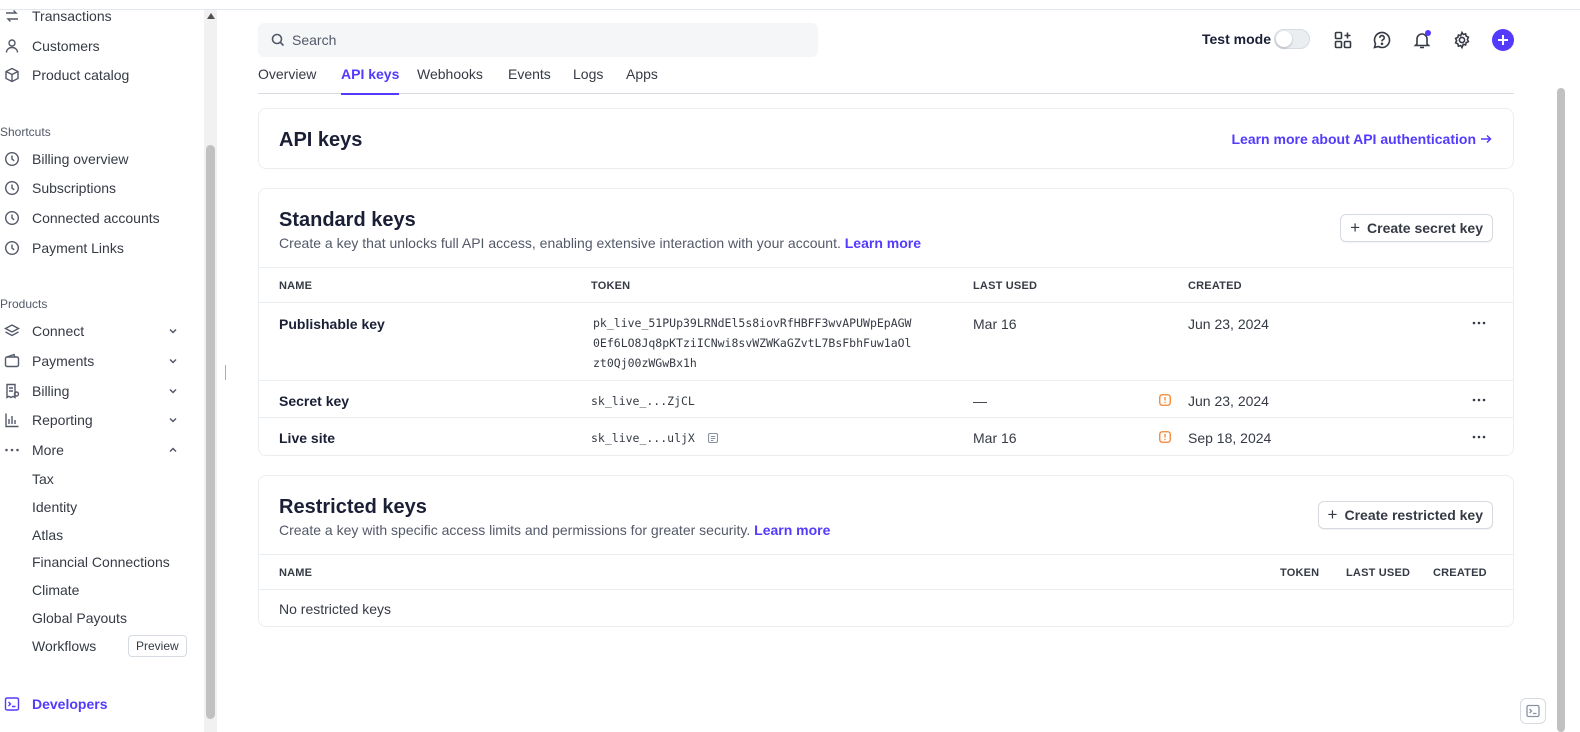 The image size is (1580, 732). Describe the element at coordinates (588, 80) in the screenshot. I see `tab-logs: Logs` at that location.